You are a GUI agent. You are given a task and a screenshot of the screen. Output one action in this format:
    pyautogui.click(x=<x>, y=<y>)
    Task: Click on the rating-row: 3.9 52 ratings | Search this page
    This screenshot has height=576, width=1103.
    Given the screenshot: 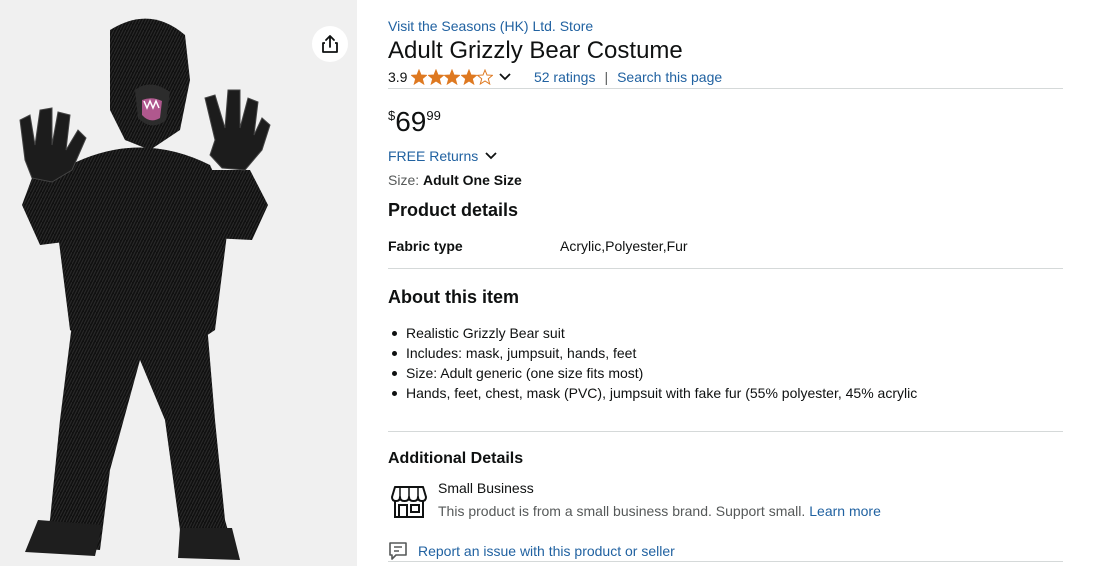 What is the action you would take?
    pyautogui.click(x=555, y=77)
    